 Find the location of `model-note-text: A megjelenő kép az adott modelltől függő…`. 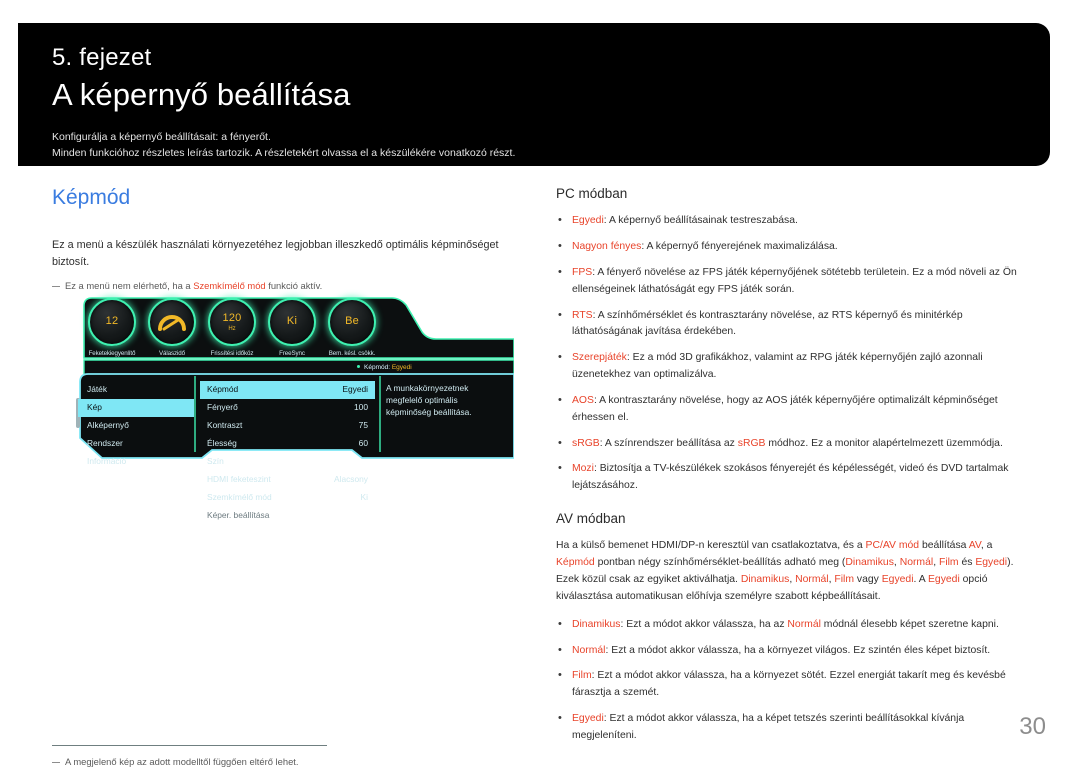

model-note-text: A megjelenő kép az adott modelltől függő… is located at coordinates (182, 761).